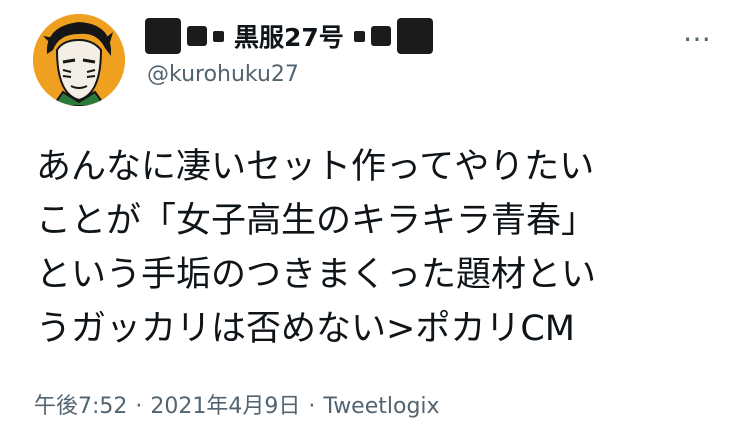  Describe the element at coordinates (316, 275) in the screenshot. I see `tweet-text-line: という手垢のつきまくった題材とい` at that location.